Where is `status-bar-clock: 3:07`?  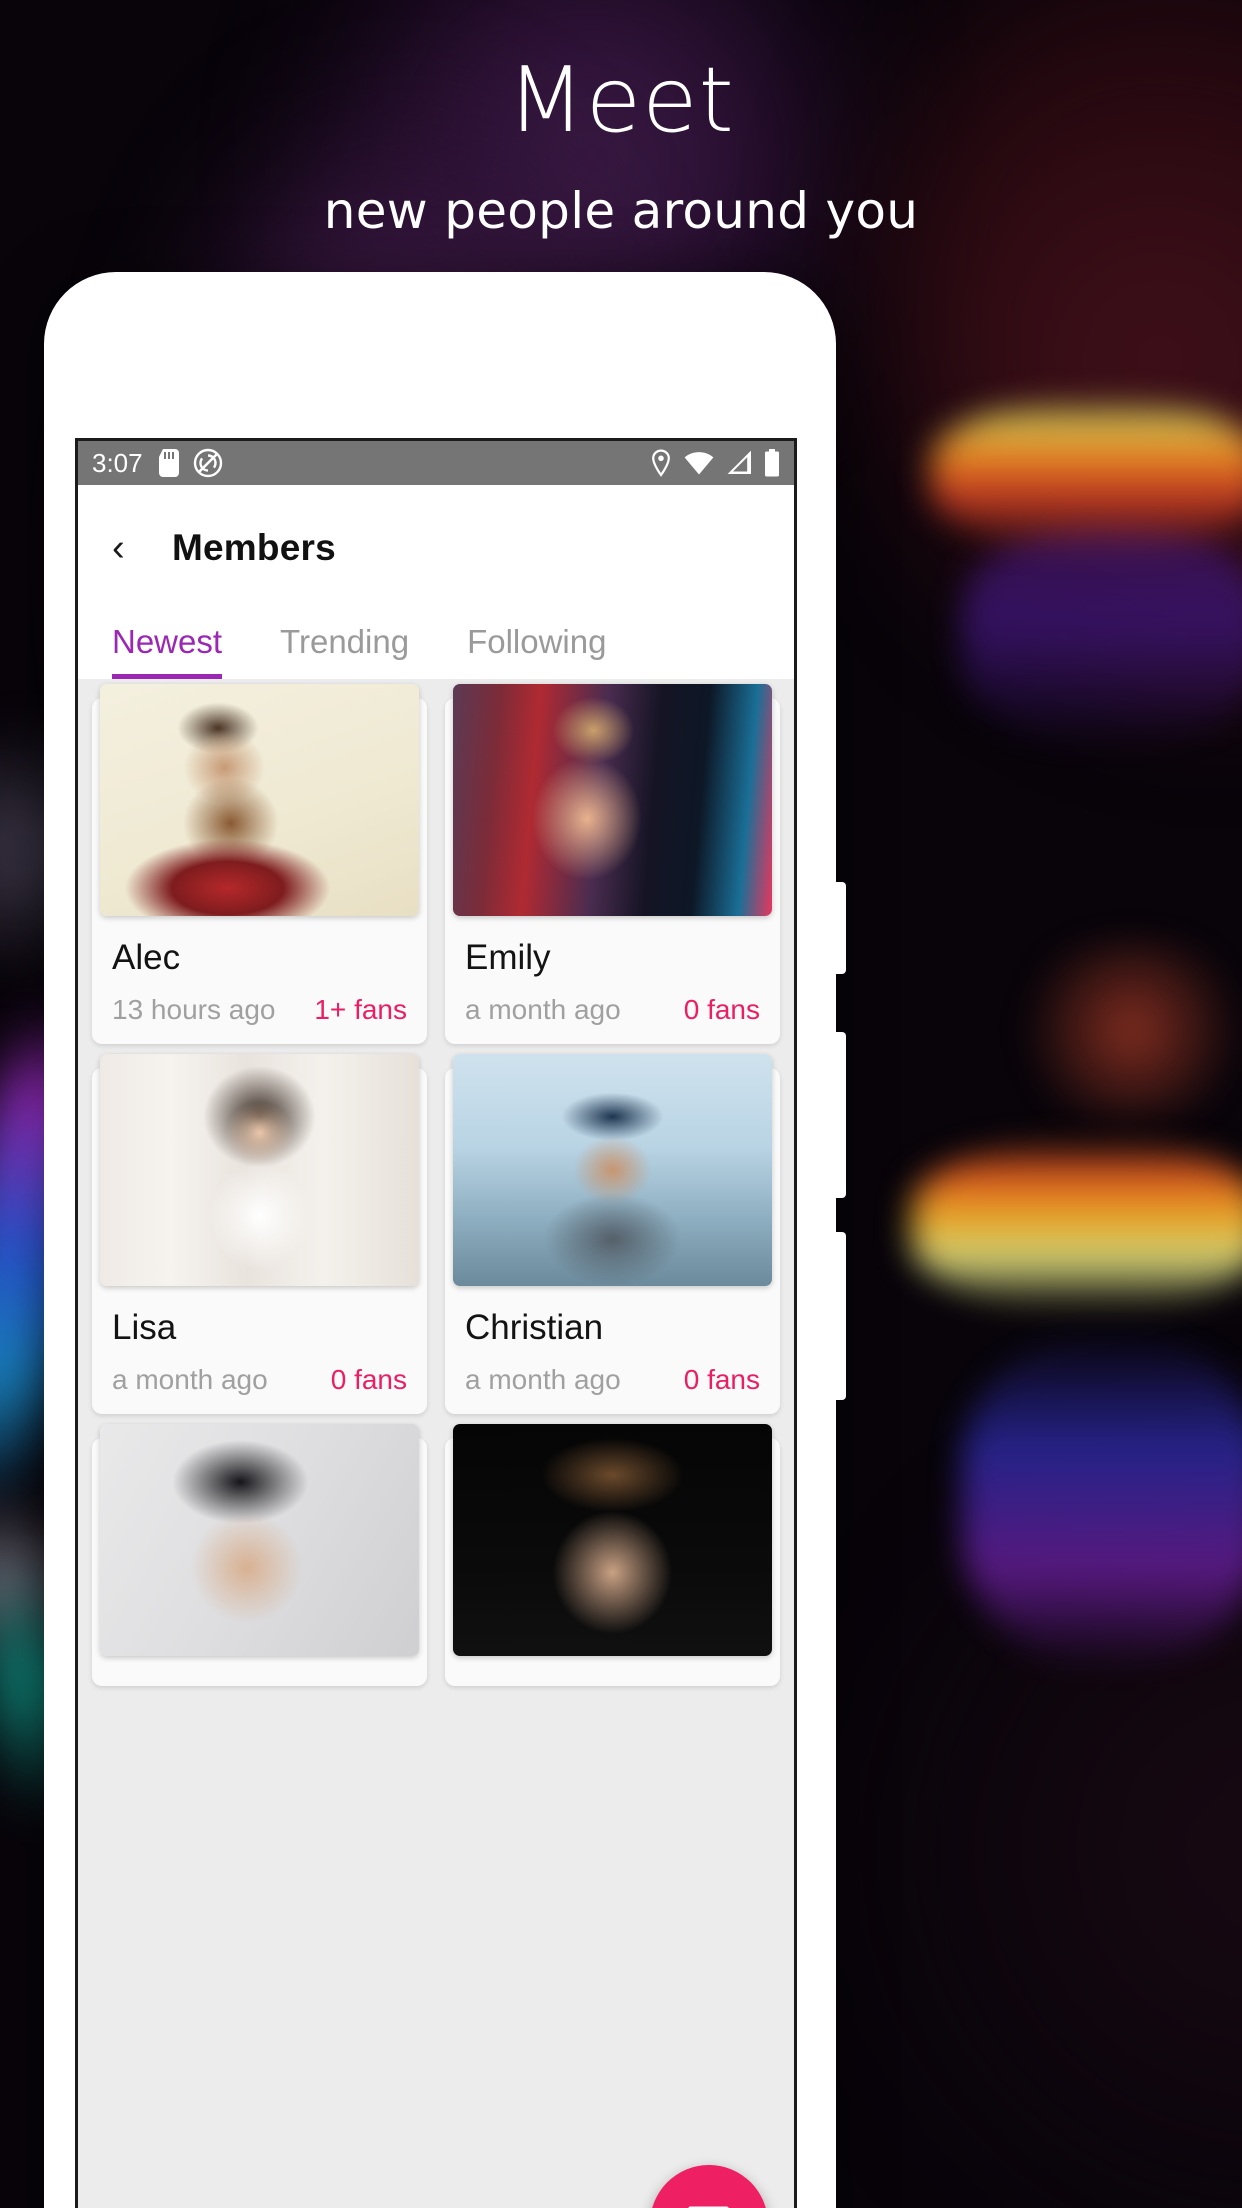 status-bar-clock: 3:07 is located at coordinates (117, 462).